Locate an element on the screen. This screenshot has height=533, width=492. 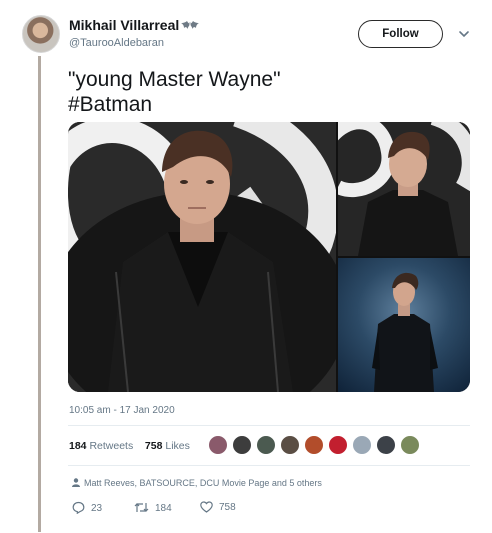
like-count: 758 is located at coordinates (227, 507).